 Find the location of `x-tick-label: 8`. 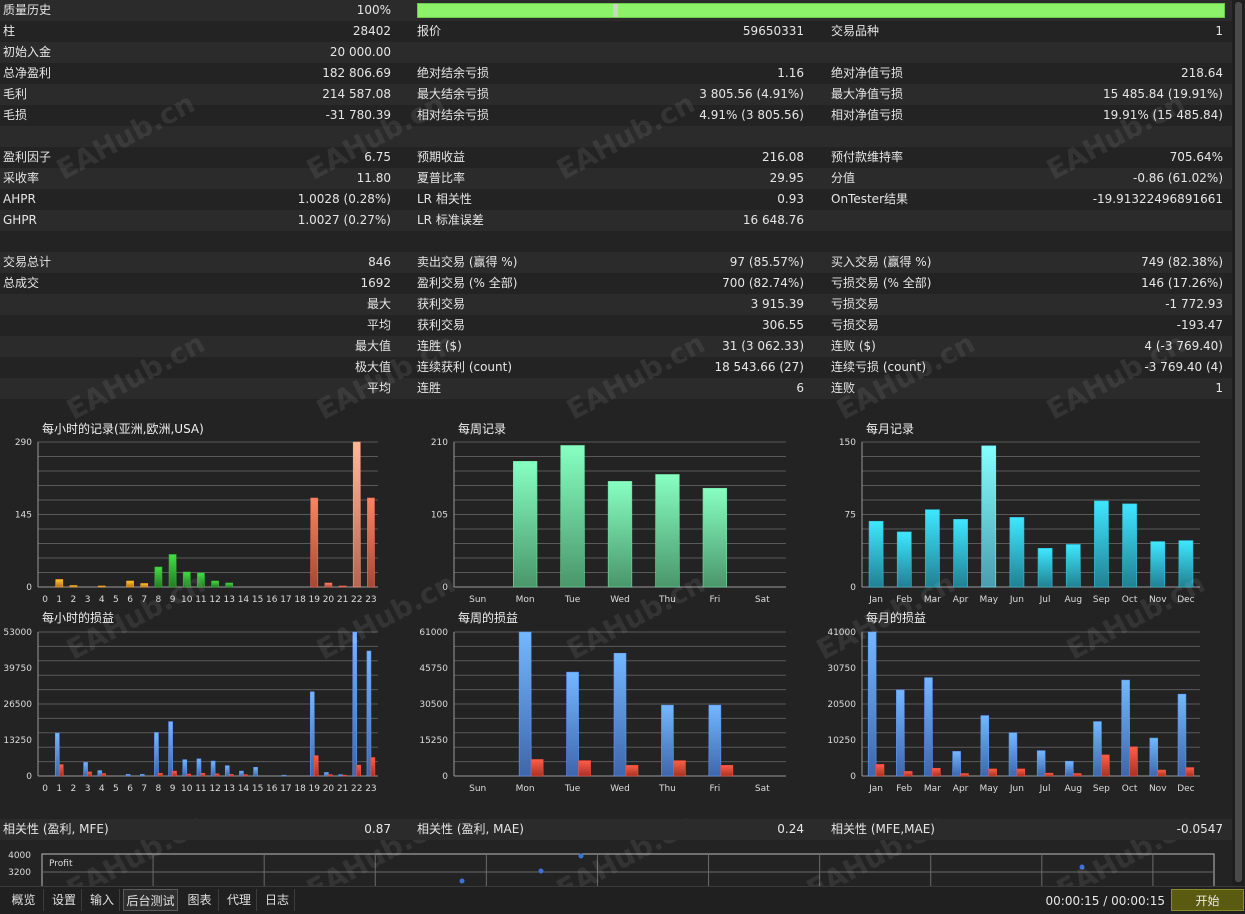

x-tick-label: 8 is located at coordinates (159, 789).